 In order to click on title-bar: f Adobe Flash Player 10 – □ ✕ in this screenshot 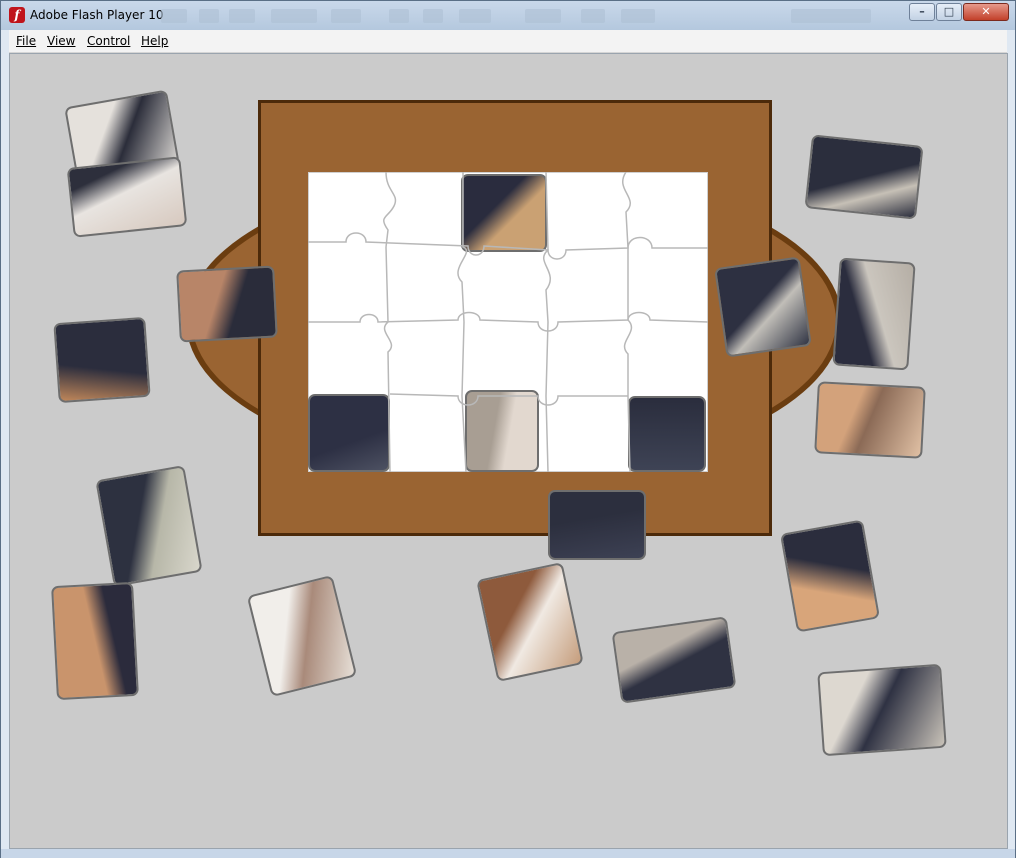, I will do `click(508, 15)`.